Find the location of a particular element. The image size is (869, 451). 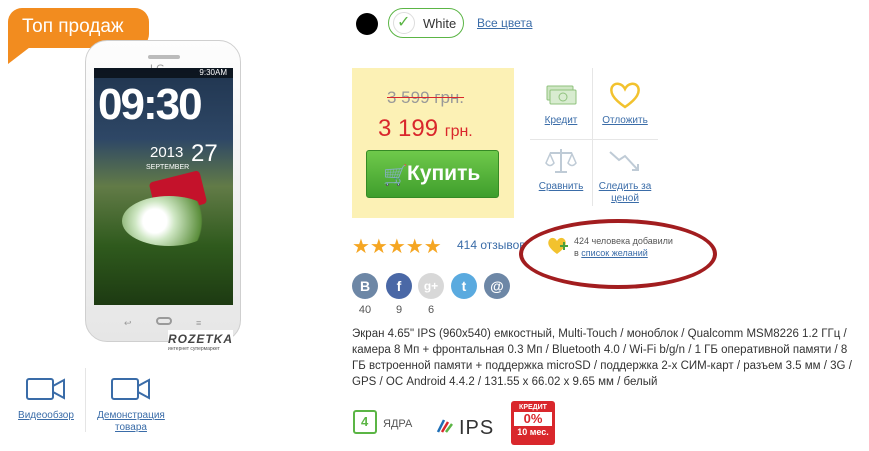

watermark-tagline: интернет супермаркет is located at coordinates (194, 349).